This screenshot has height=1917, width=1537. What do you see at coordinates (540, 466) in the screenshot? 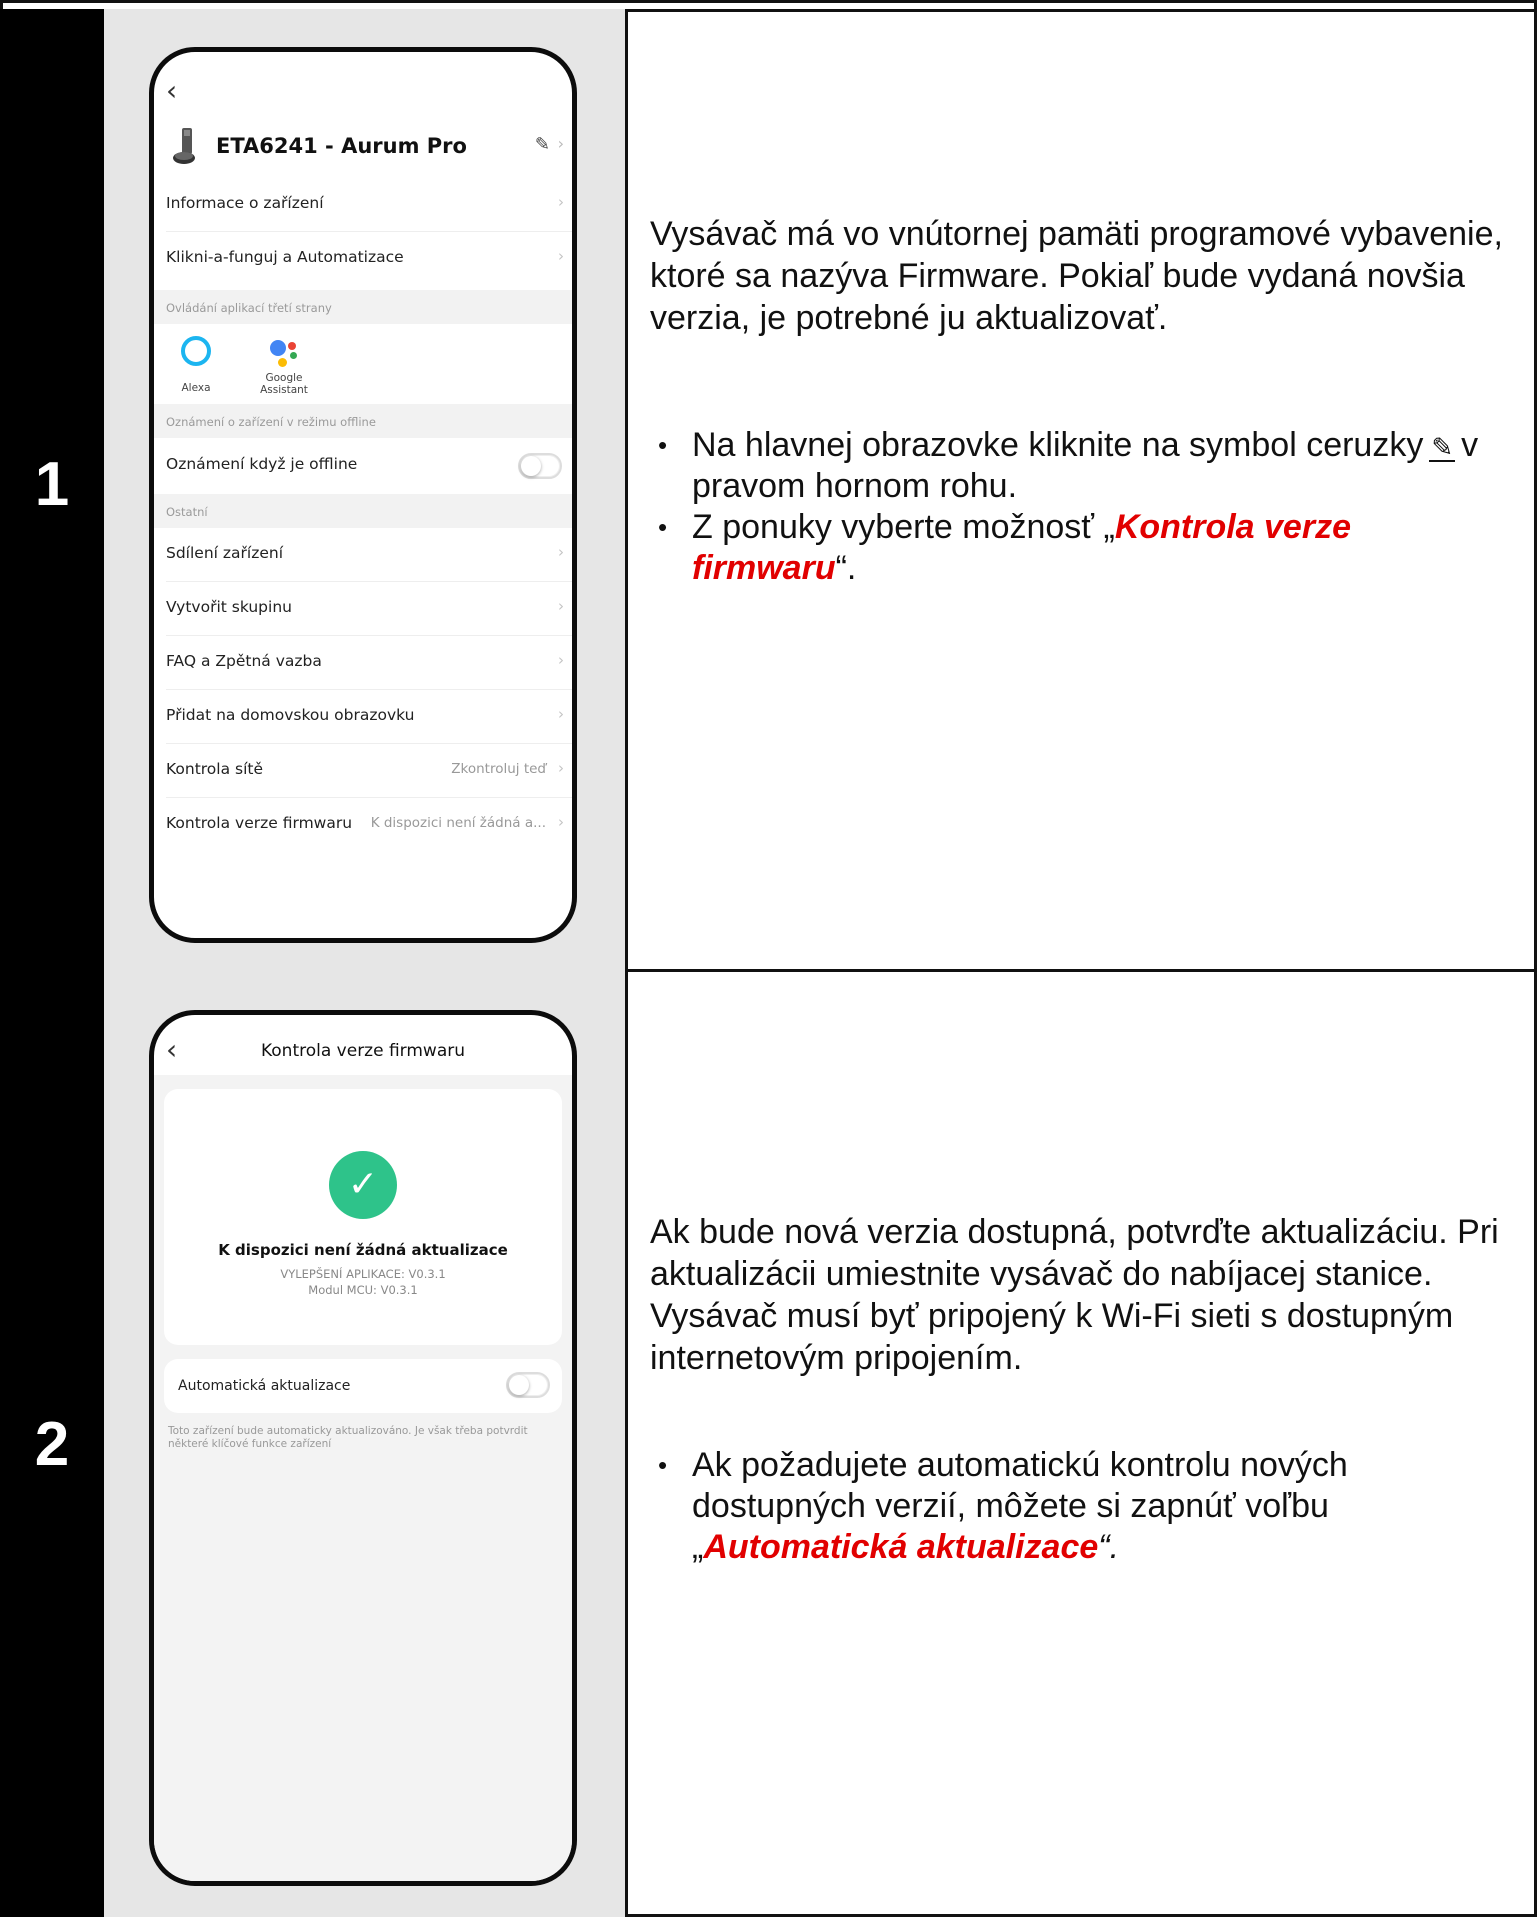
I see `offline-notification-toggle` at bounding box center [540, 466].